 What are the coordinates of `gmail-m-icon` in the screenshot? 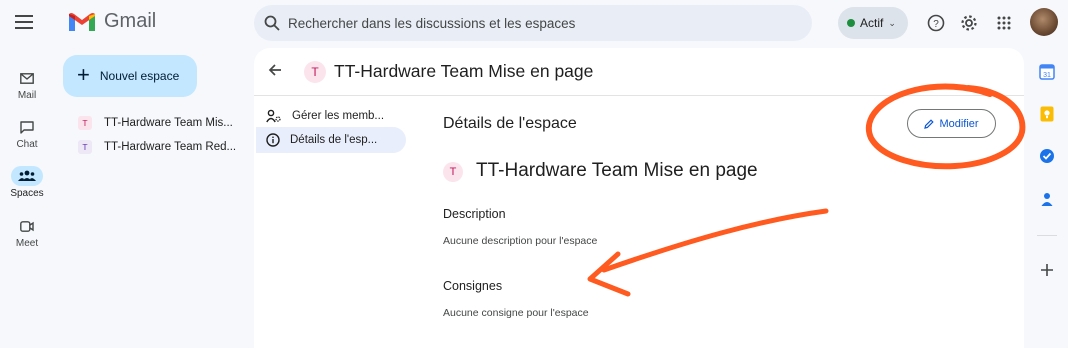 It's located at (82, 21).